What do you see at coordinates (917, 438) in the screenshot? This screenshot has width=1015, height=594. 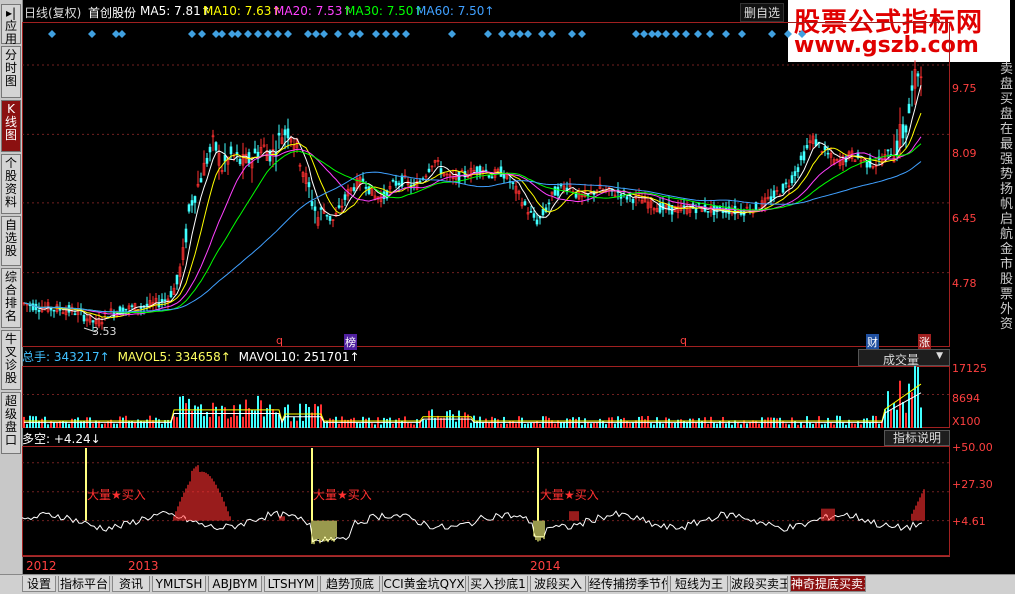 I see `indicator-explain-button: 指标说明` at bounding box center [917, 438].